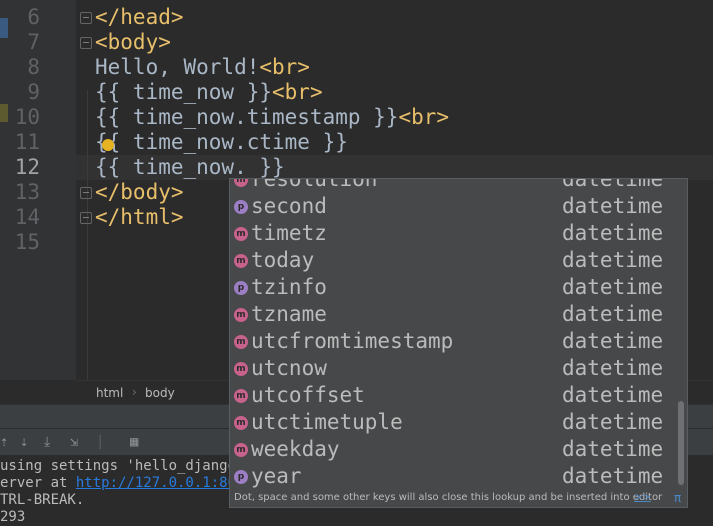 The image size is (713, 526). I want to click on download-icon: ⤓, so click(47, 442).